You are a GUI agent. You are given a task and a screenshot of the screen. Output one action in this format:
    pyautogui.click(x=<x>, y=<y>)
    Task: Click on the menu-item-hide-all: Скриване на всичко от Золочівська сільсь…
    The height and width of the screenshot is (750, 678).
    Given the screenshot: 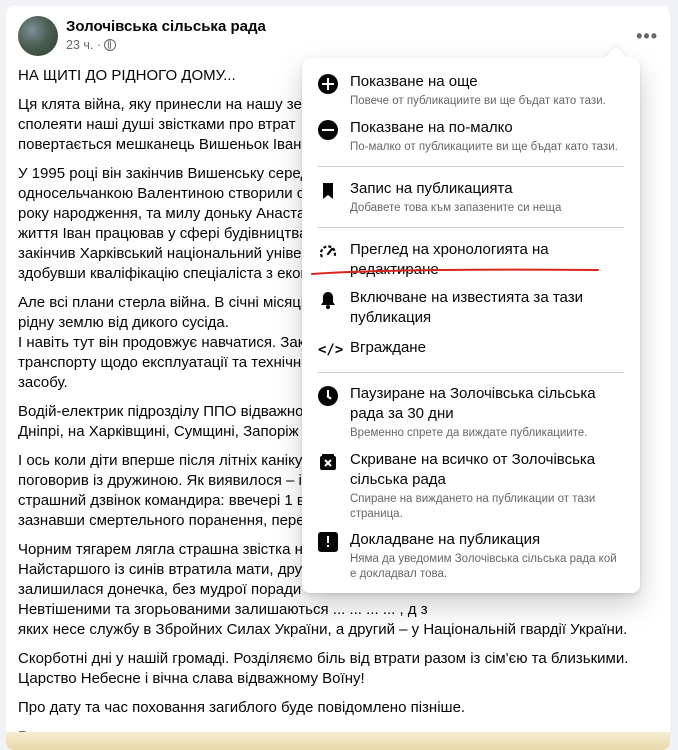 What is the action you would take?
    pyautogui.click(x=471, y=486)
    